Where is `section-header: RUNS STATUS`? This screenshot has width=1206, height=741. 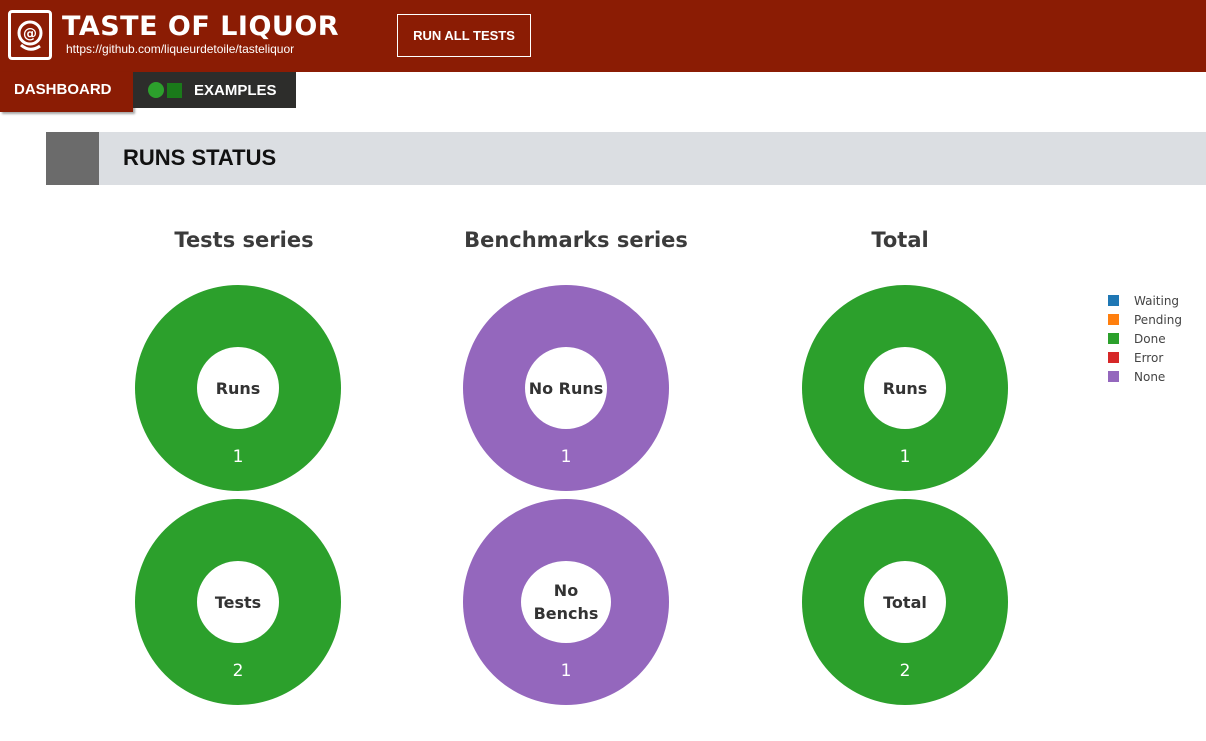 section-header: RUNS STATUS is located at coordinates (626, 158).